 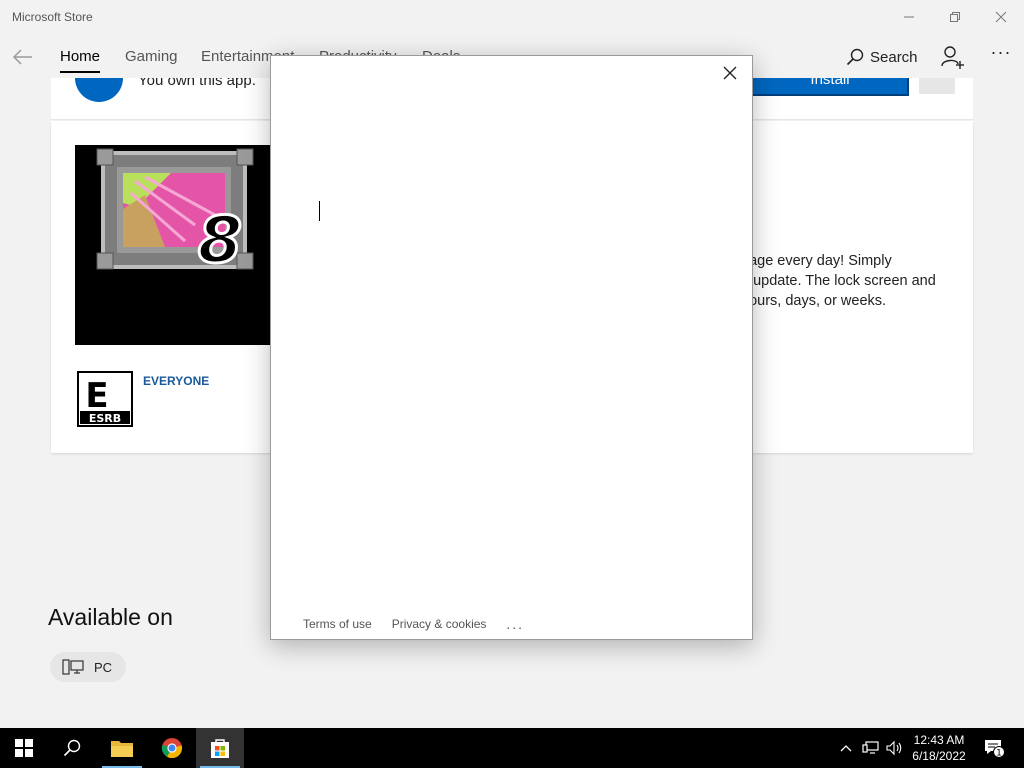 What do you see at coordinates (838, 281) in the screenshot?
I see `description-line: o update. The lock screen and` at bounding box center [838, 281].